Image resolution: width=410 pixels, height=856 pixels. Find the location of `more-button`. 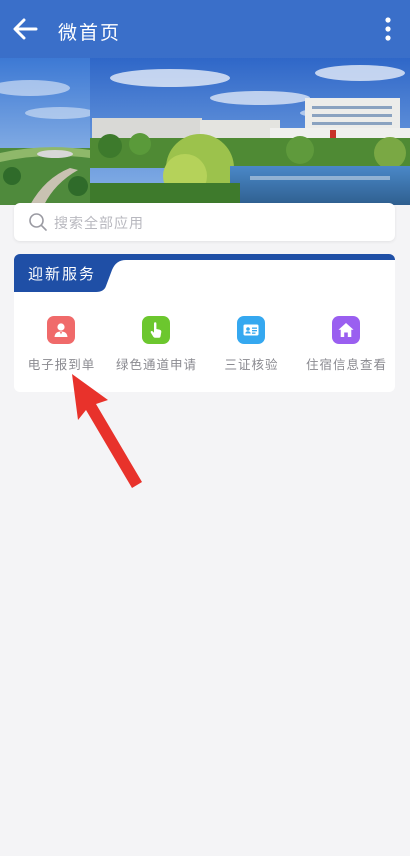

more-button is located at coordinates (388, 29).